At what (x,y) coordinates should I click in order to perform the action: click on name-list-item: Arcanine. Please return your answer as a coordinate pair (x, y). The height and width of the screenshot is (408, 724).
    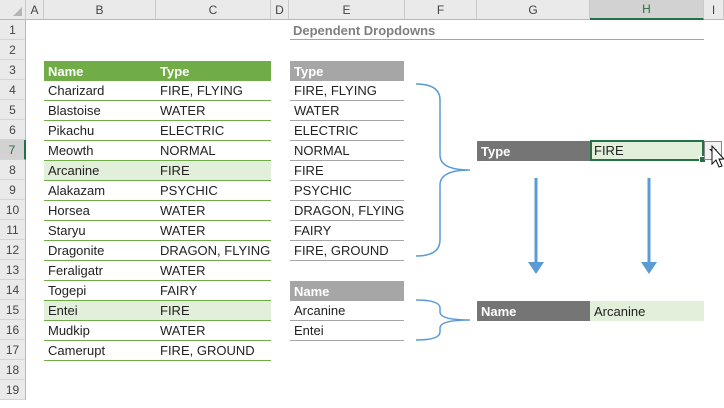
    Looking at the image, I should click on (347, 311).